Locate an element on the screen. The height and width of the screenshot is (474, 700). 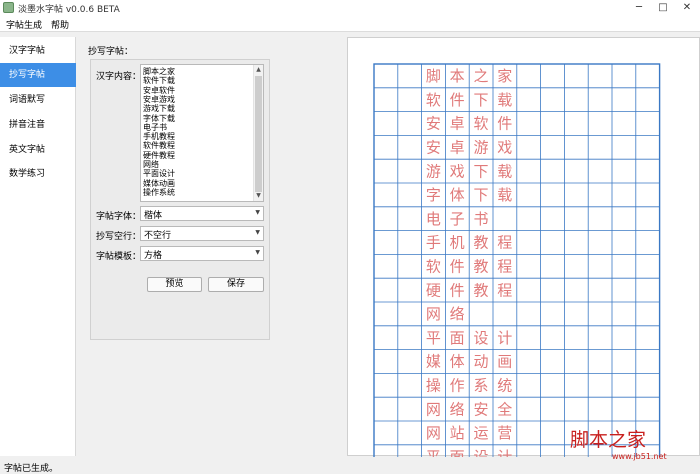
watermark-logo: 脚本之家 is located at coordinates (608, 440).